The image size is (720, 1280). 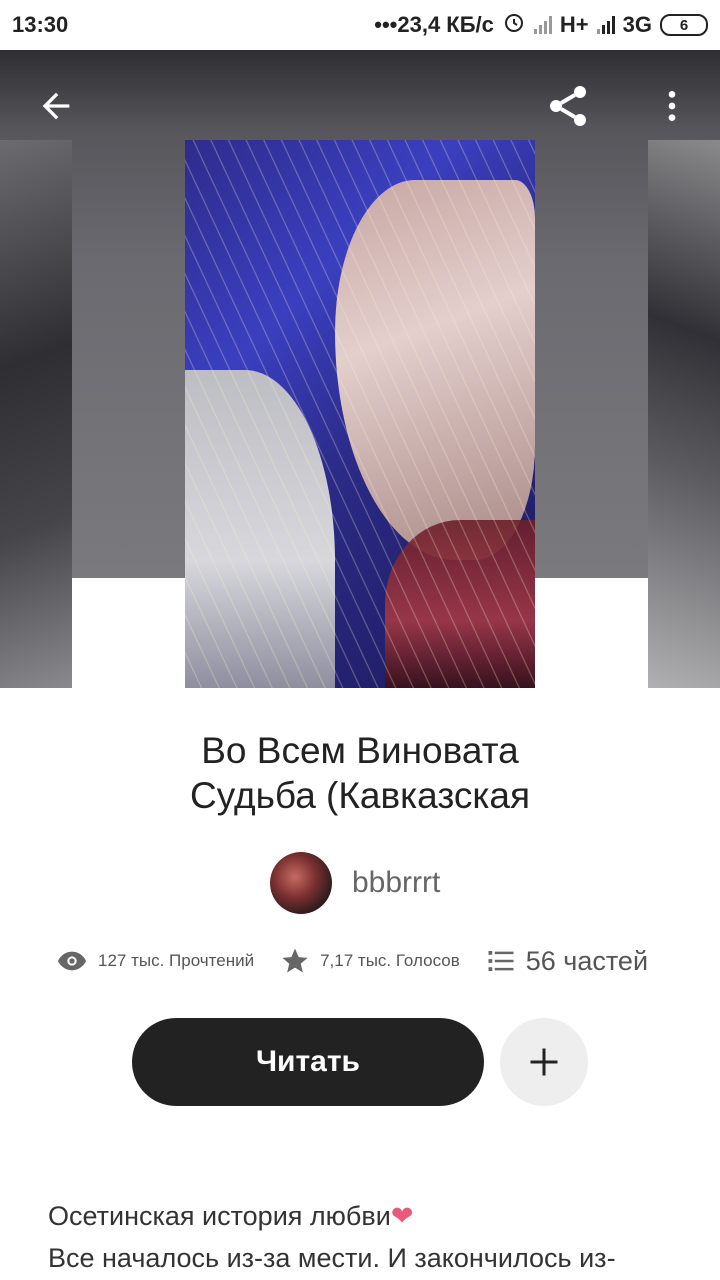 What do you see at coordinates (637, 24) in the screenshot?
I see `network-type-2: 3G` at bounding box center [637, 24].